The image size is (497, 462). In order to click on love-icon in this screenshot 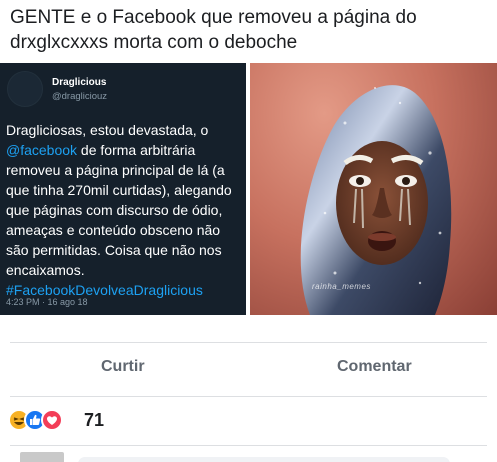, I will do `click(52, 420)`.